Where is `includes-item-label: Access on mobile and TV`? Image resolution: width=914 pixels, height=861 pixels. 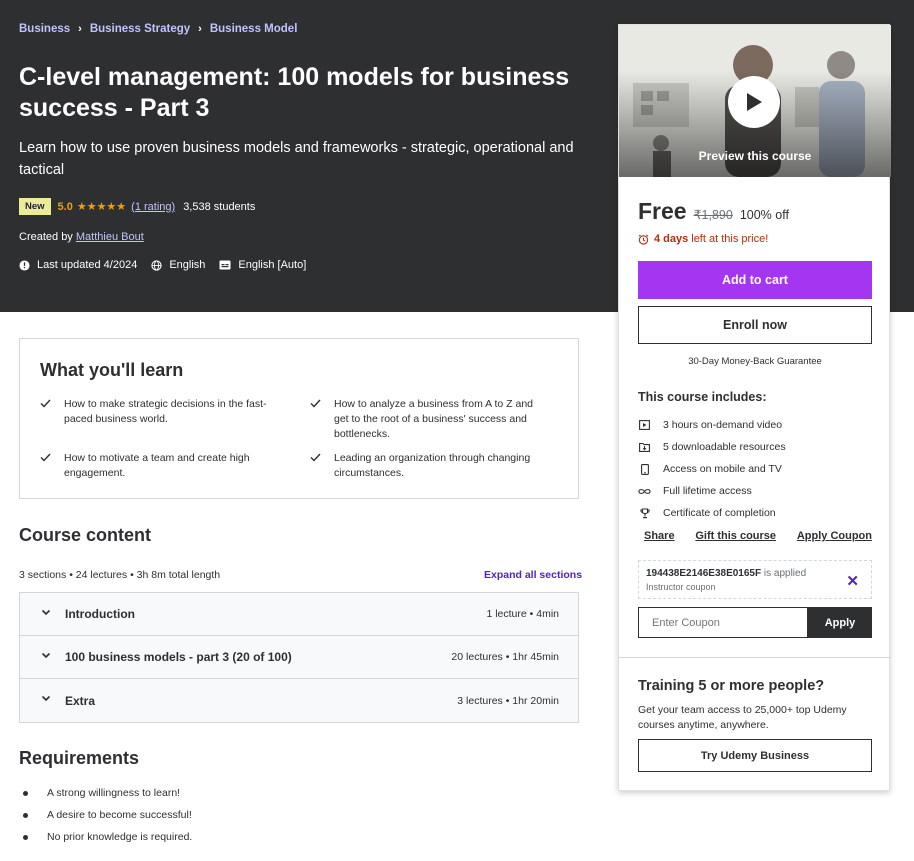
includes-item-label: Access on mobile and TV is located at coordinates (722, 469).